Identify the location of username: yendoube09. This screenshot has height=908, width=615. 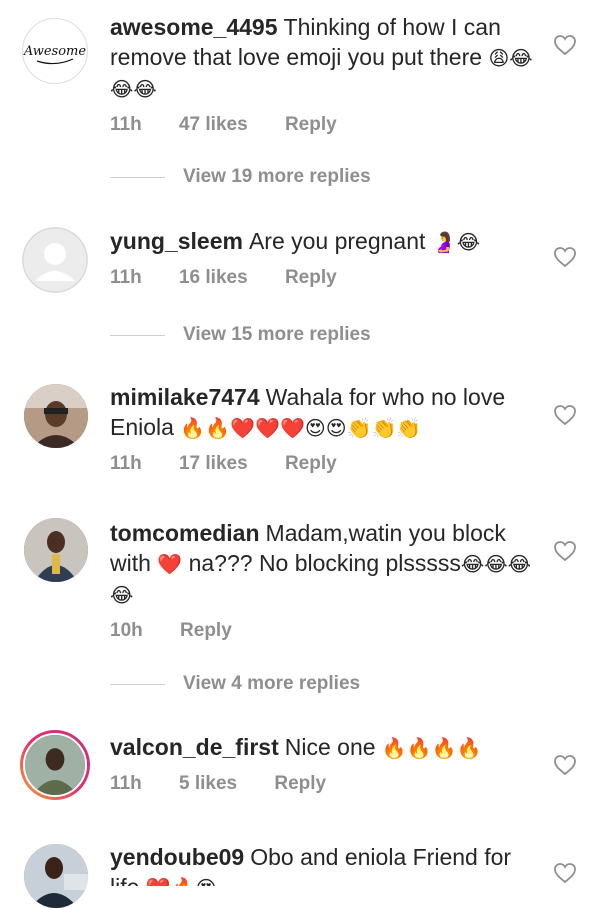
(177, 857).